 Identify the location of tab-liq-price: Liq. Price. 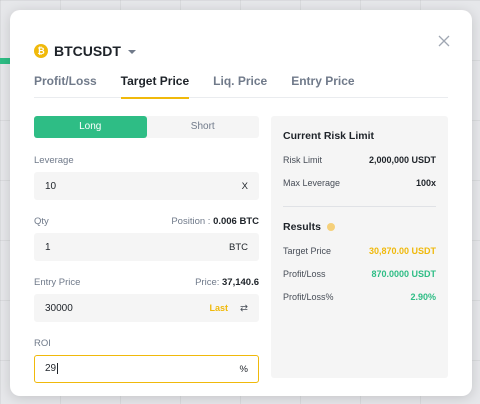
(240, 85).